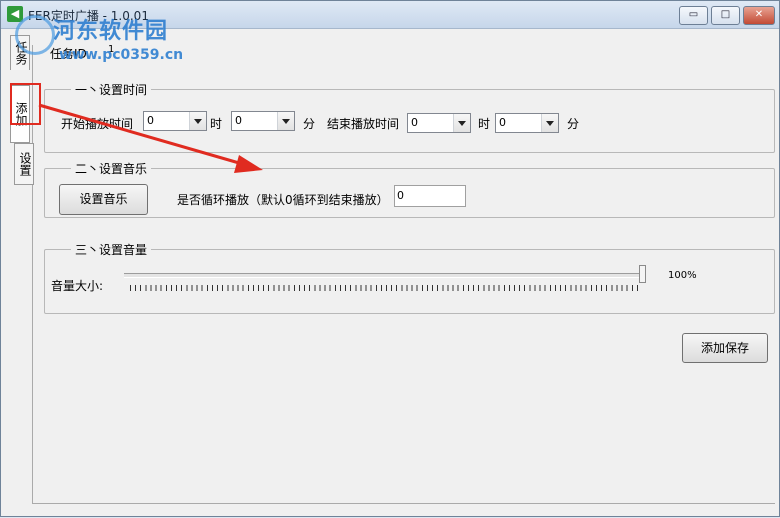 The image size is (780, 518). I want to click on annotation-arrow, so click(150, 138).